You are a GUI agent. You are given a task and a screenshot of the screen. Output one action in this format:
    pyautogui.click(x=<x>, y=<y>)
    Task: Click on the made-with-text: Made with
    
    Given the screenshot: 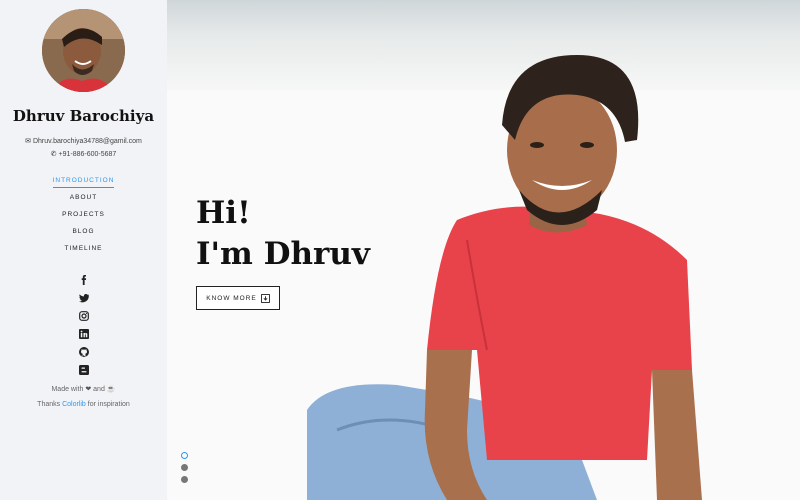 What is the action you would take?
    pyautogui.click(x=67, y=389)
    